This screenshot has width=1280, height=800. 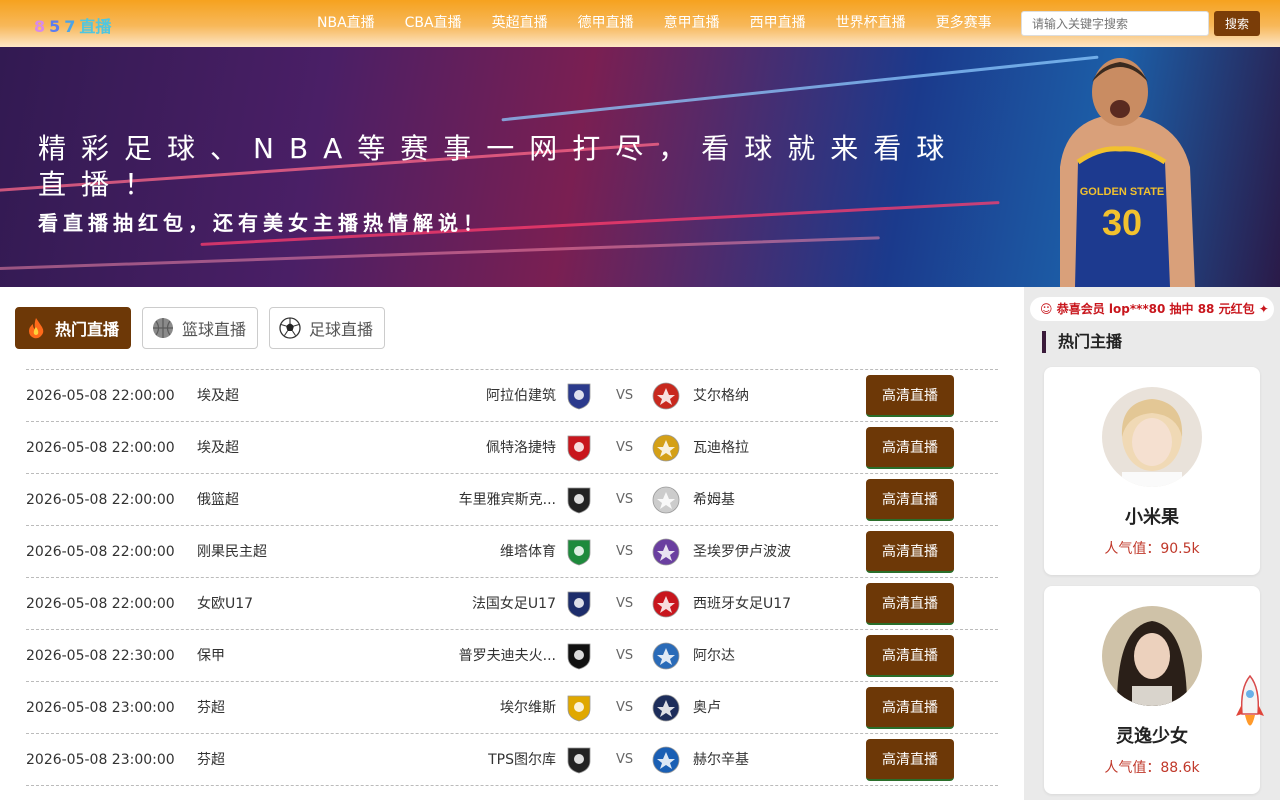 I want to click on search-input, so click(x=1115, y=23).